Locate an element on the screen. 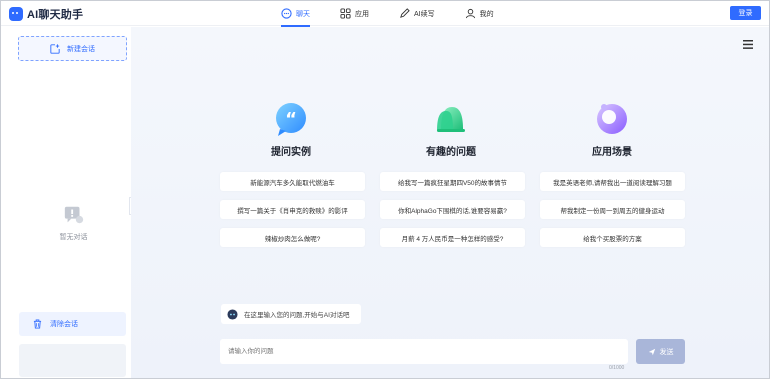 The image size is (770, 379). suggestion-chip: 帮我制定一份周一到周五的健身运动 is located at coordinates (612, 209).